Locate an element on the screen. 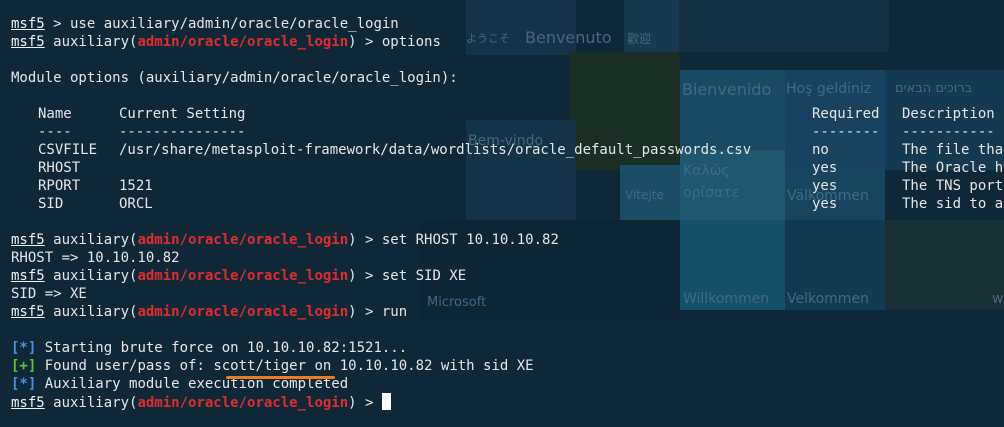  command-text: set RHOST 10.10.10.82 is located at coordinates (470, 240).